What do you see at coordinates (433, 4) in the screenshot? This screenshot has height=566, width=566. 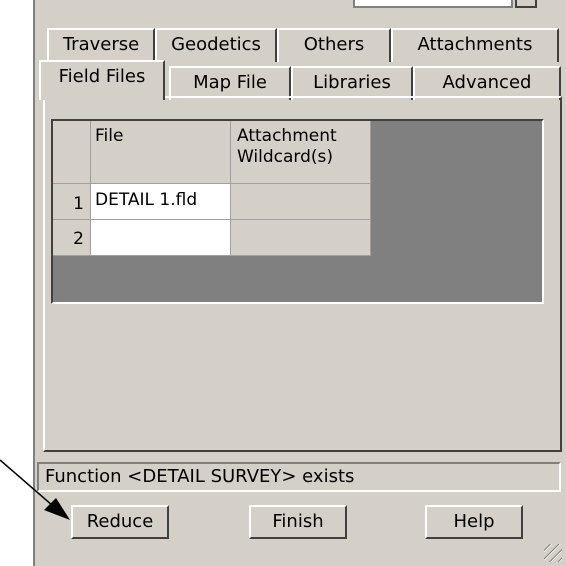 I see `top-dropdown` at bounding box center [433, 4].